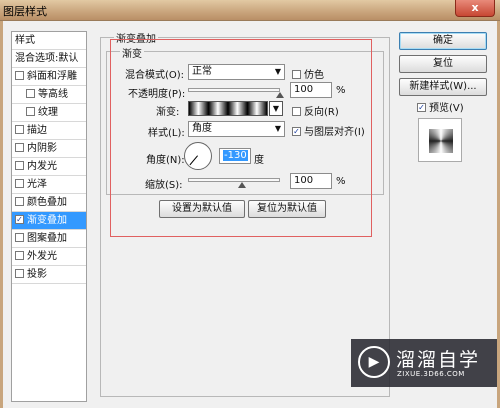 The image size is (500, 408). I want to click on gradient-style-select: 角度 ▼, so click(236, 129).